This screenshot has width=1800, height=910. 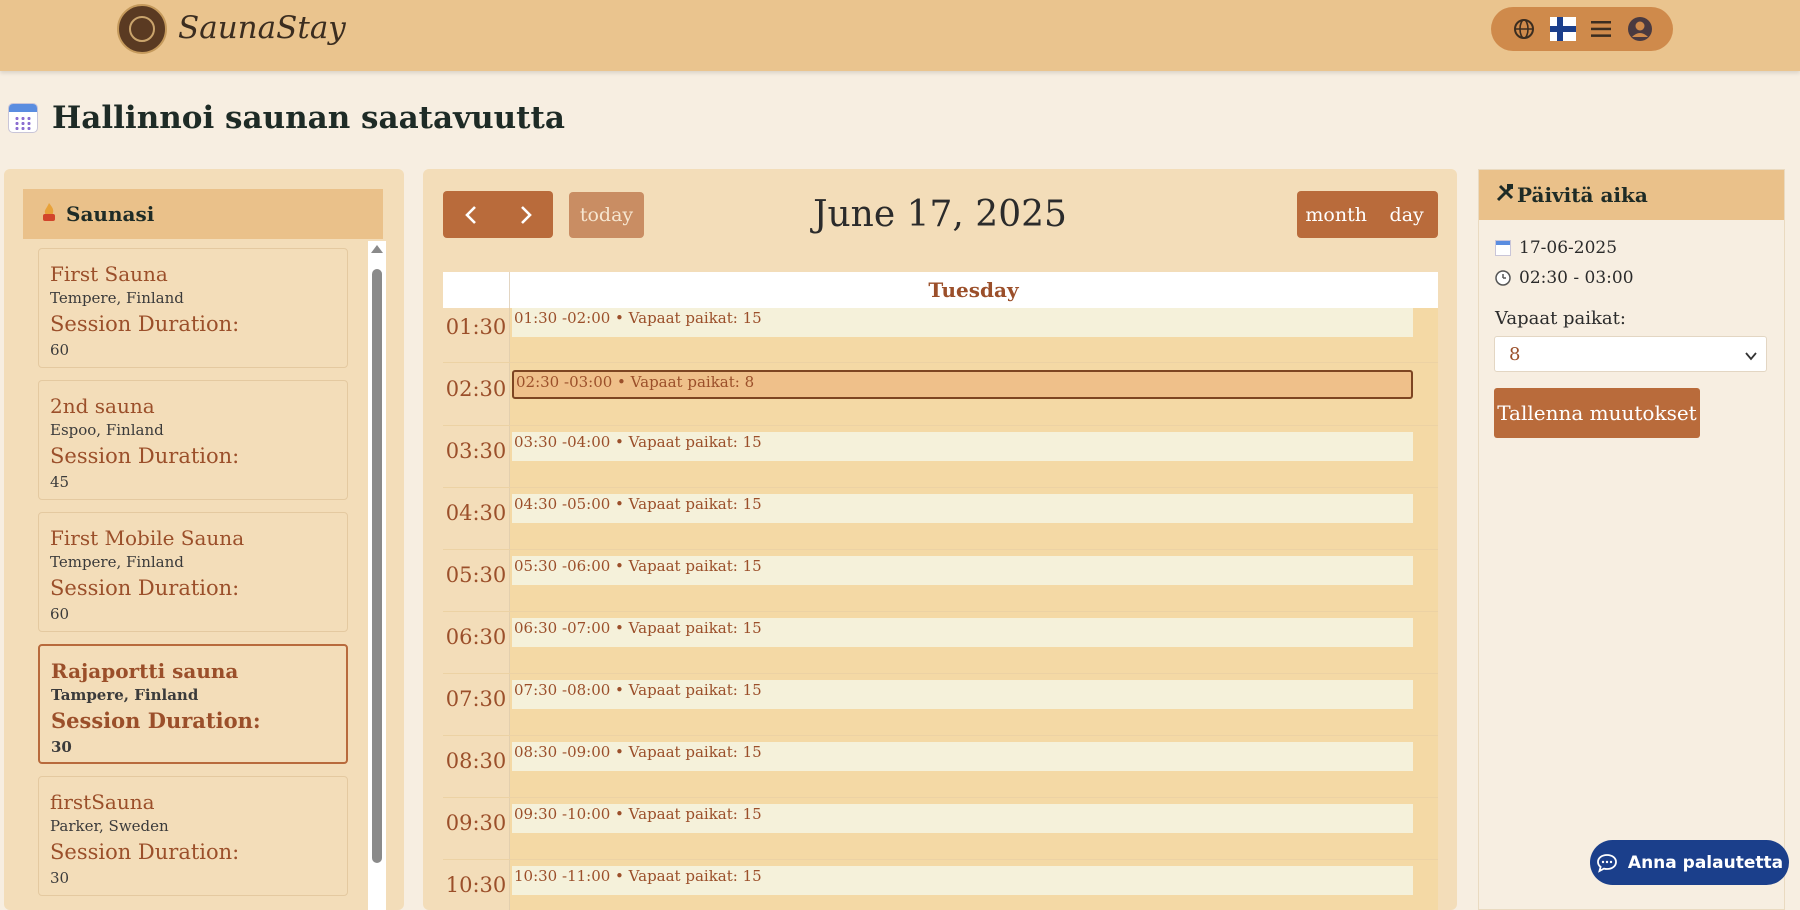 I want to click on sauna-name: First Sauna, so click(x=109, y=274).